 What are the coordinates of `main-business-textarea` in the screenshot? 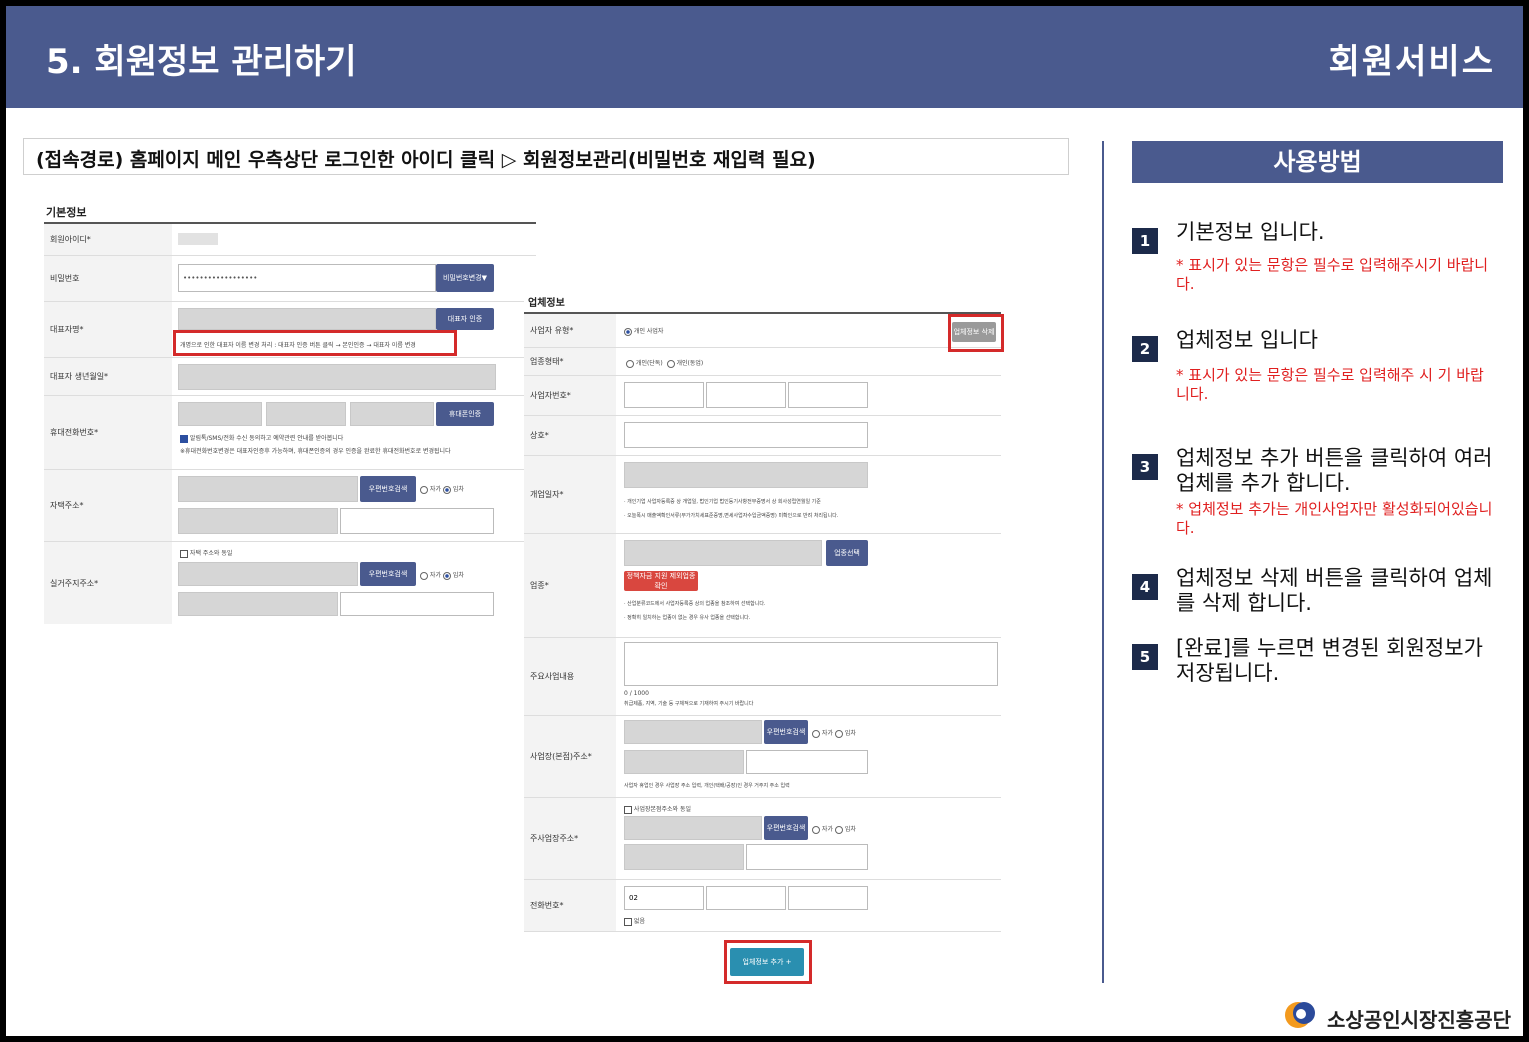 It's located at (811, 664).